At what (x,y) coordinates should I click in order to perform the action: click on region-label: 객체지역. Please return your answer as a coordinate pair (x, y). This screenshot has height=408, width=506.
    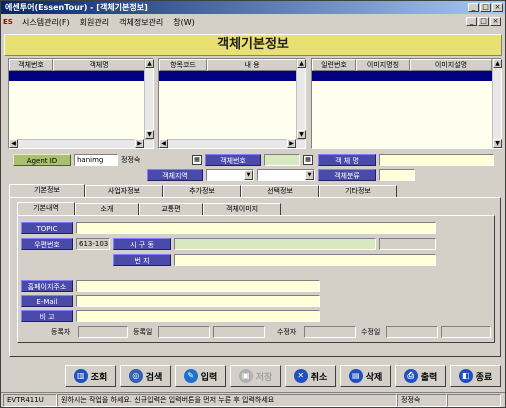
    Looking at the image, I should click on (175, 175).